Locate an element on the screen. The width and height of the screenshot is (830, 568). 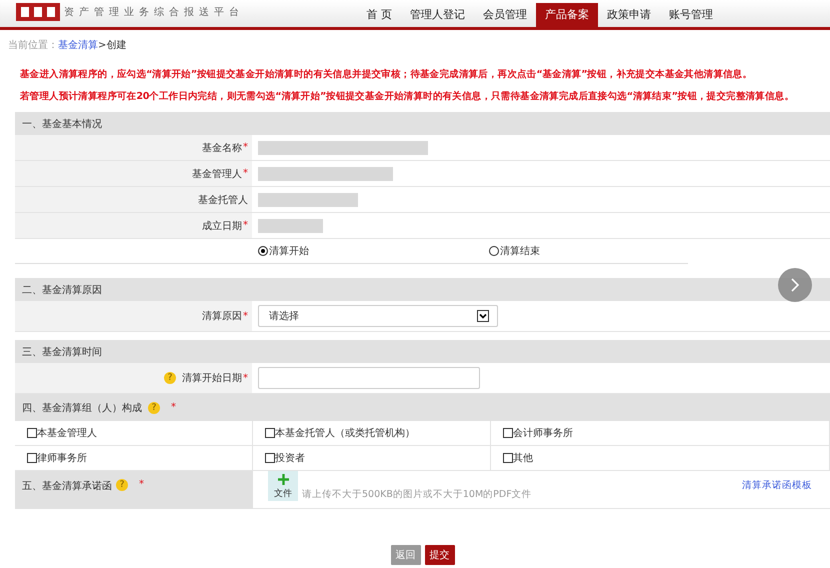
field-label: 基金名称 is located at coordinates (222, 148).